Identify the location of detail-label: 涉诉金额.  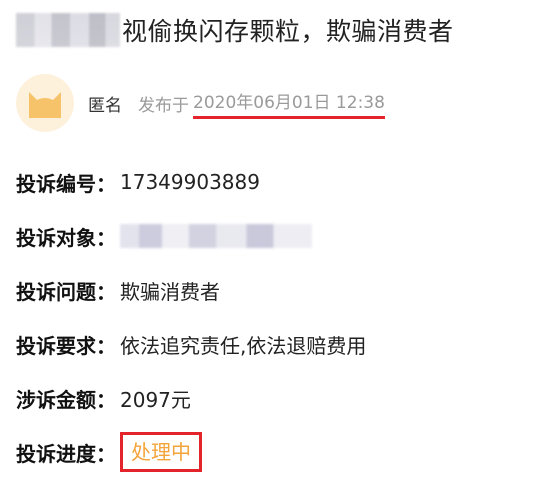
(56, 399).